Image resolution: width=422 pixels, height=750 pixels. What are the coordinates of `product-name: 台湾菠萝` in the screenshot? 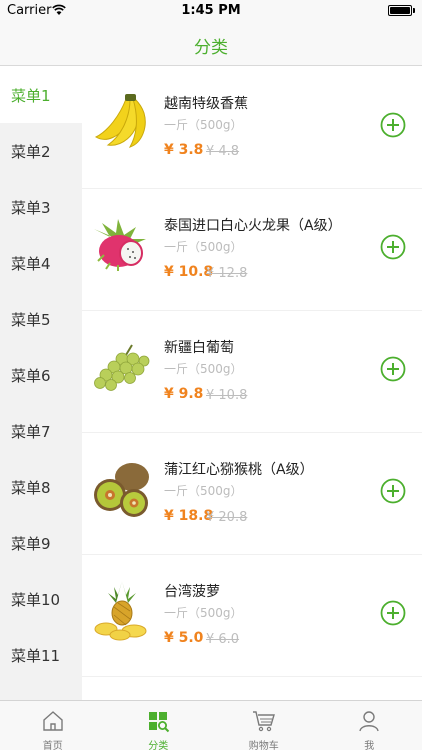 It's located at (192, 592).